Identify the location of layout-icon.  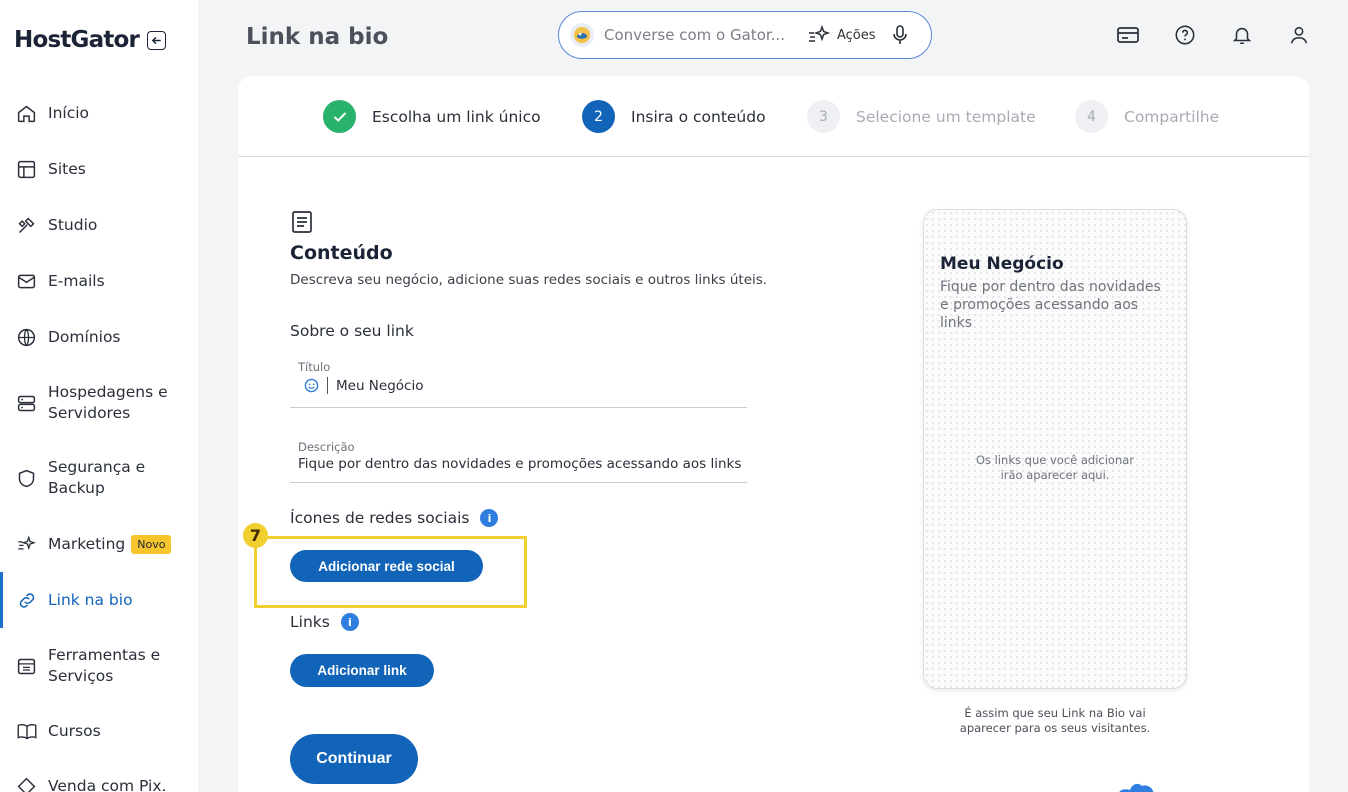
(26, 169).